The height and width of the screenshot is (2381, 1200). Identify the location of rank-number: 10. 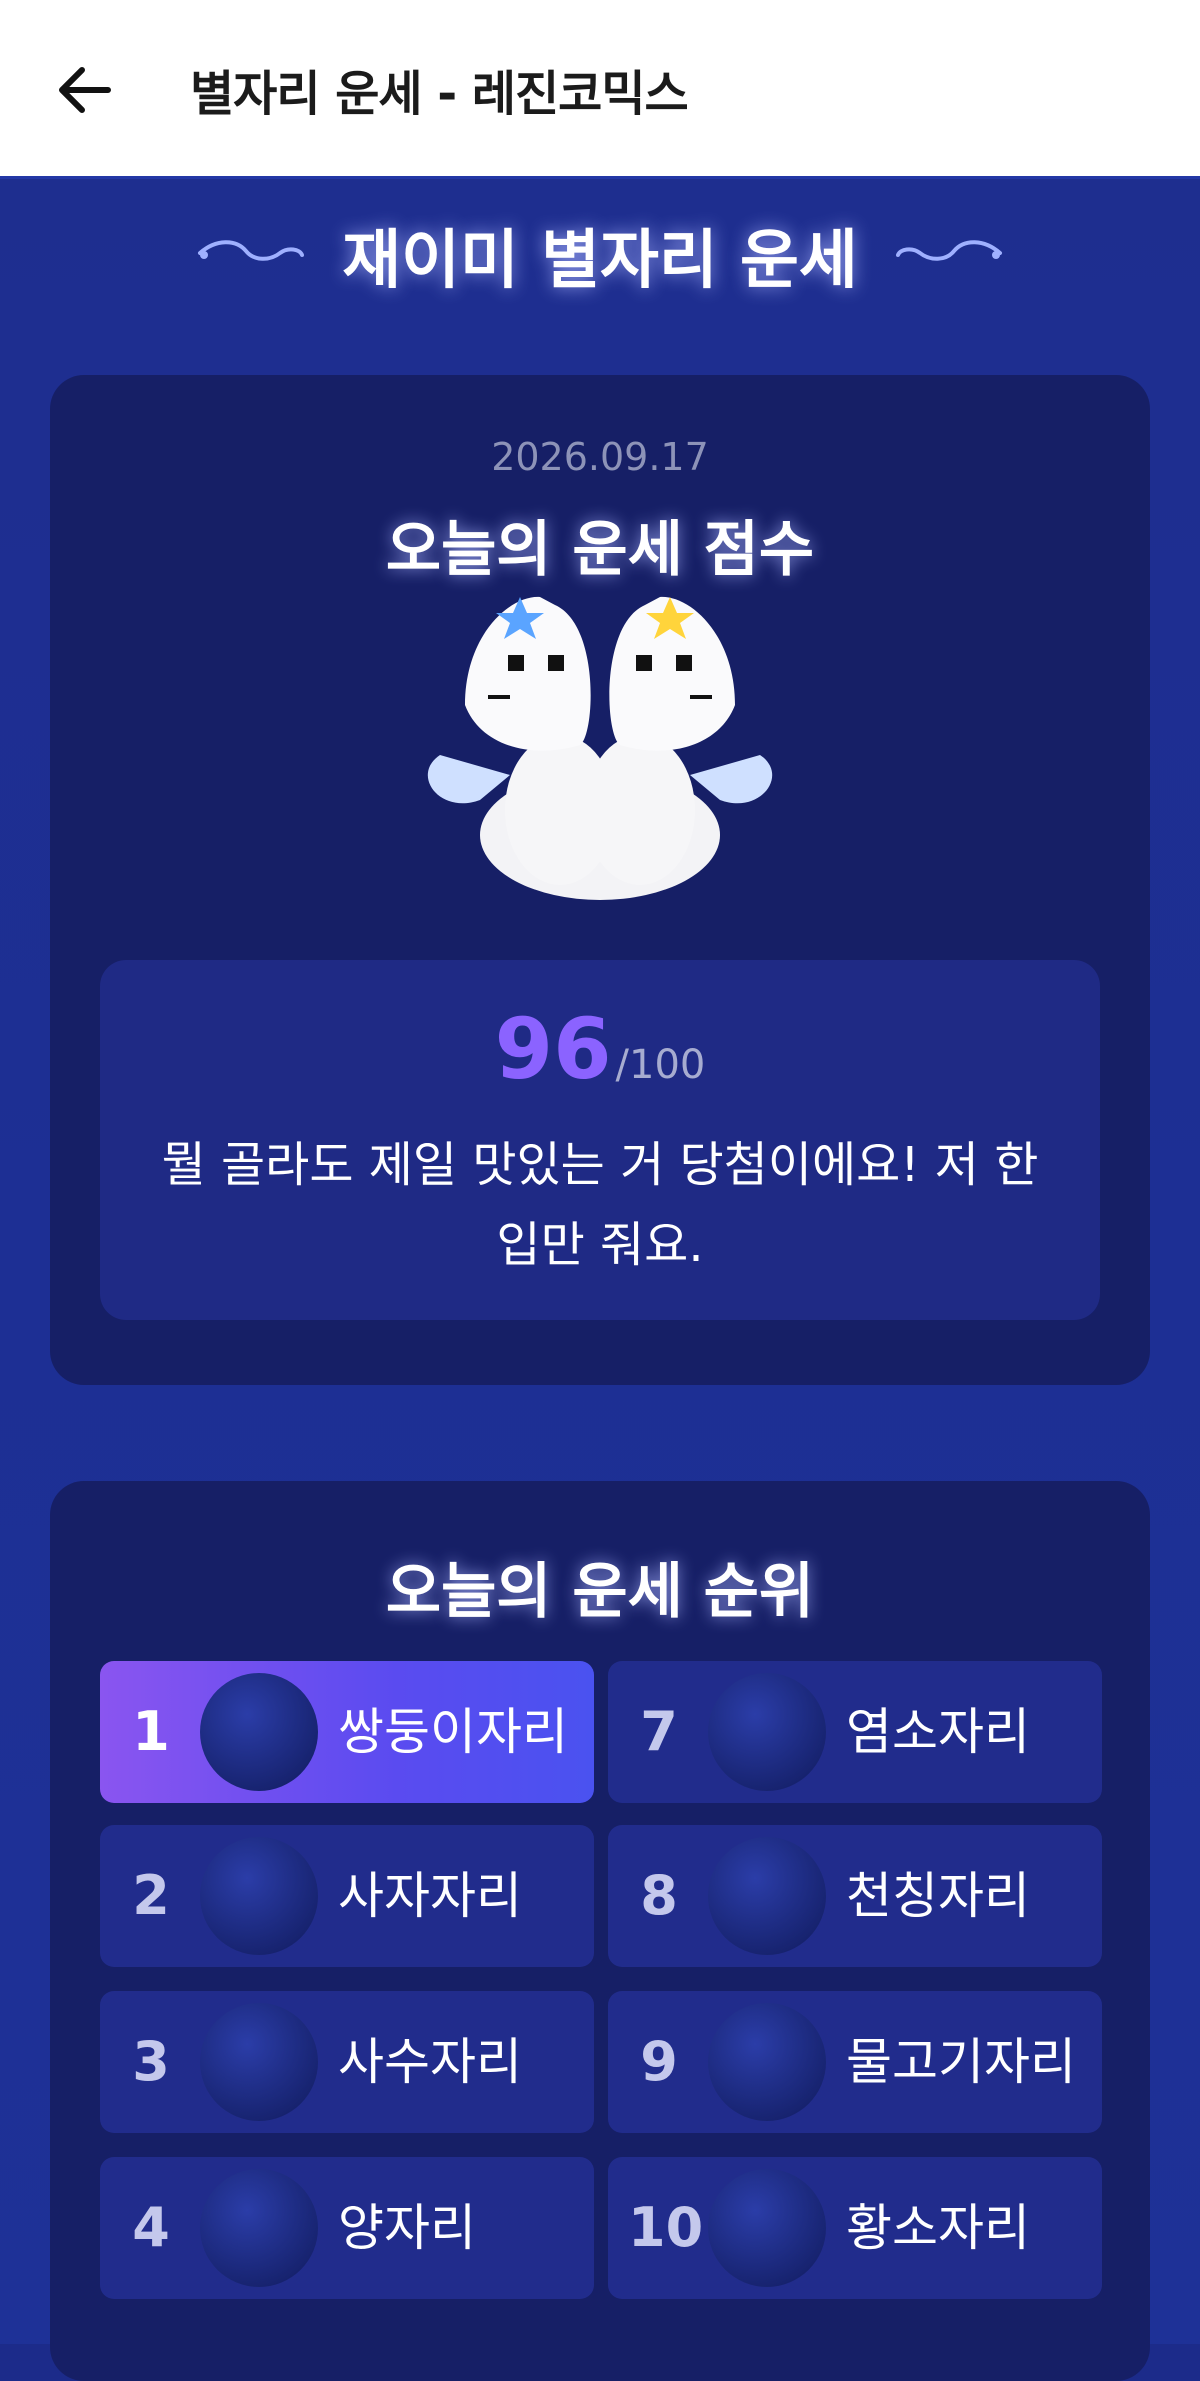
(666, 2227).